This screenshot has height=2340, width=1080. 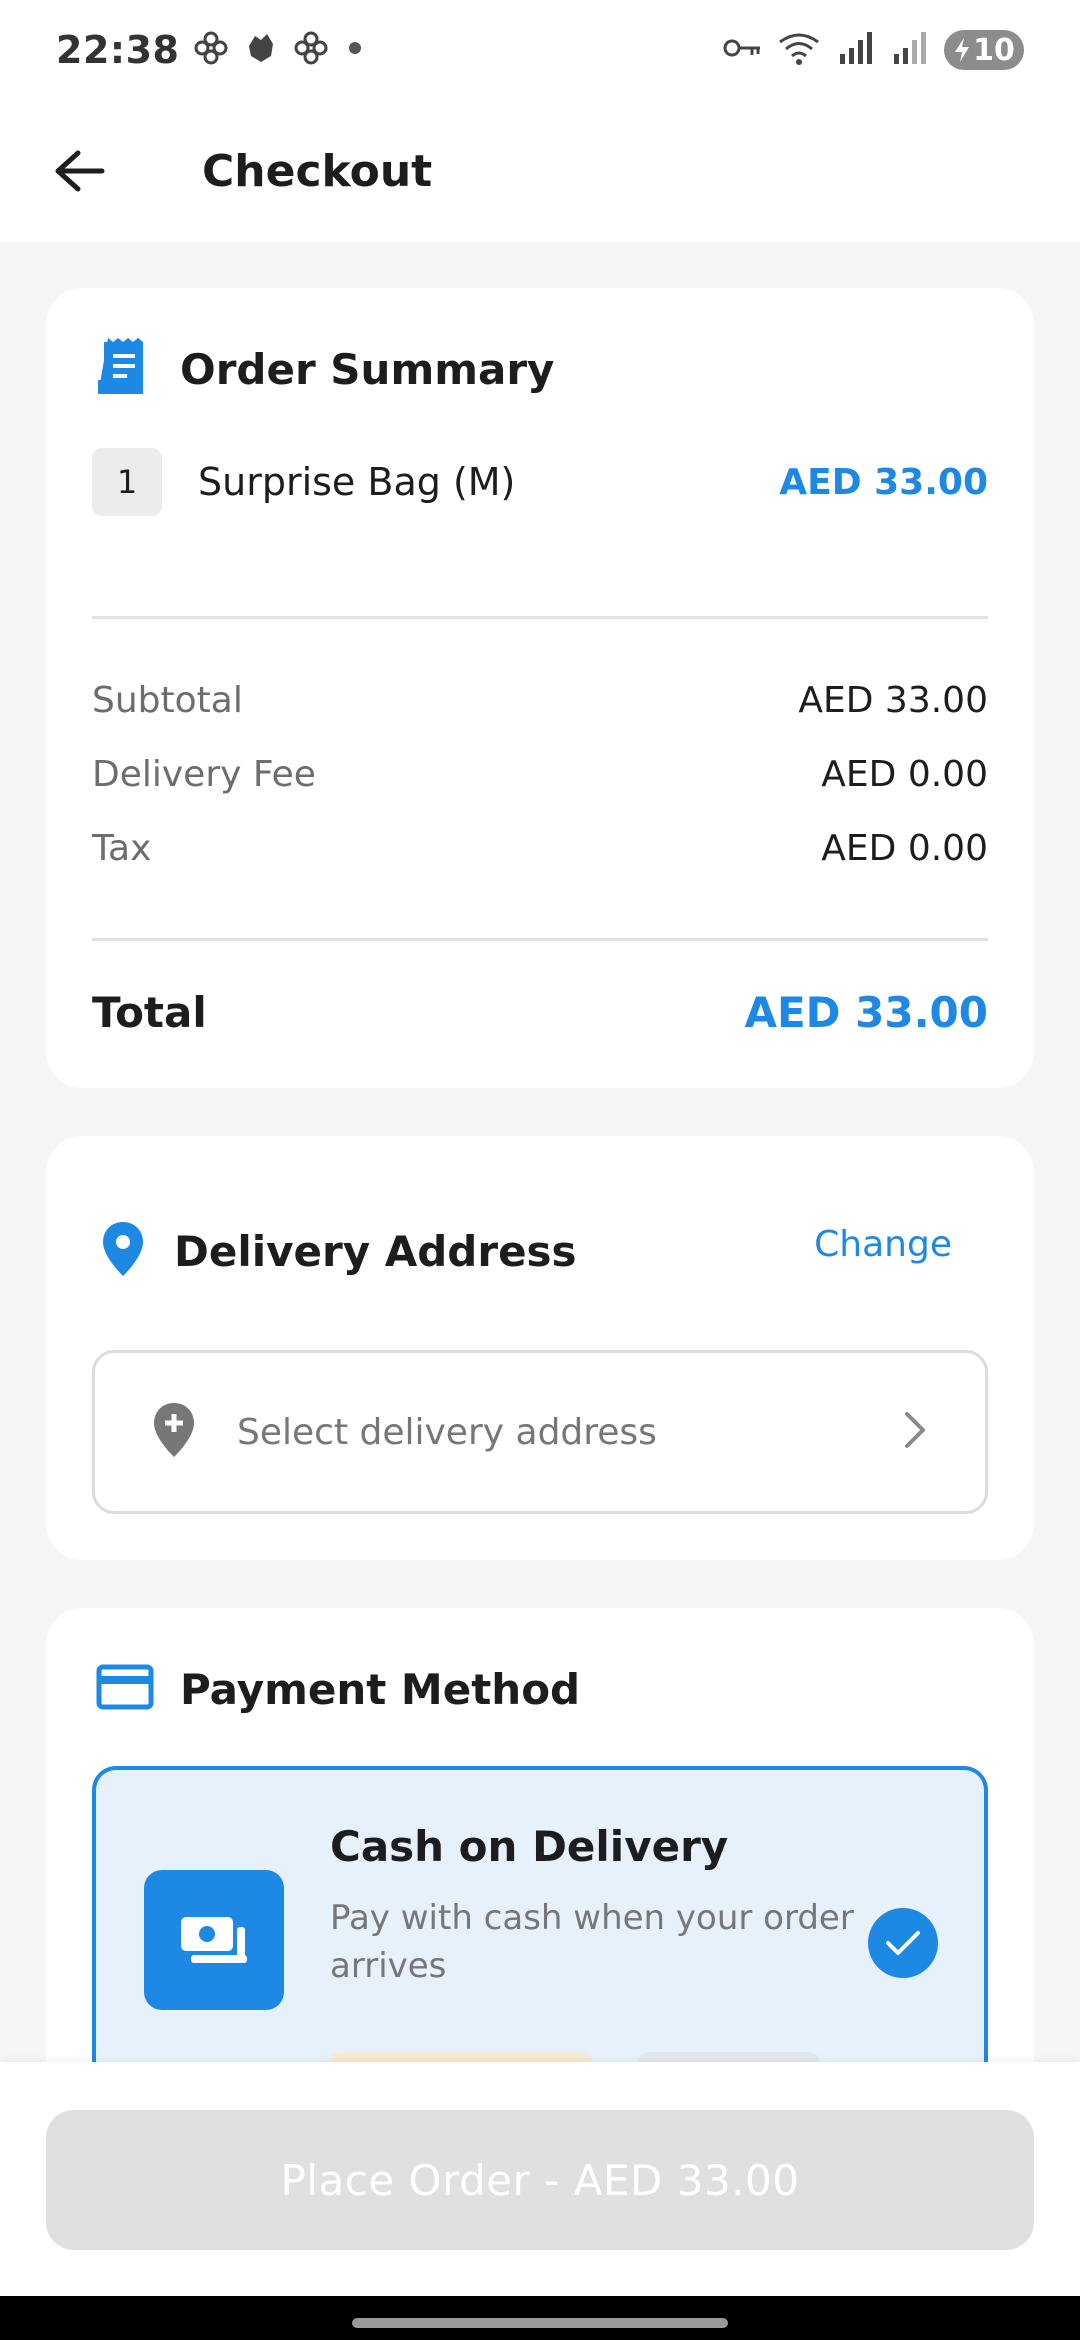 I want to click on place-order-button: Place Order - AED 33.00, so click(x=540, y=2180).